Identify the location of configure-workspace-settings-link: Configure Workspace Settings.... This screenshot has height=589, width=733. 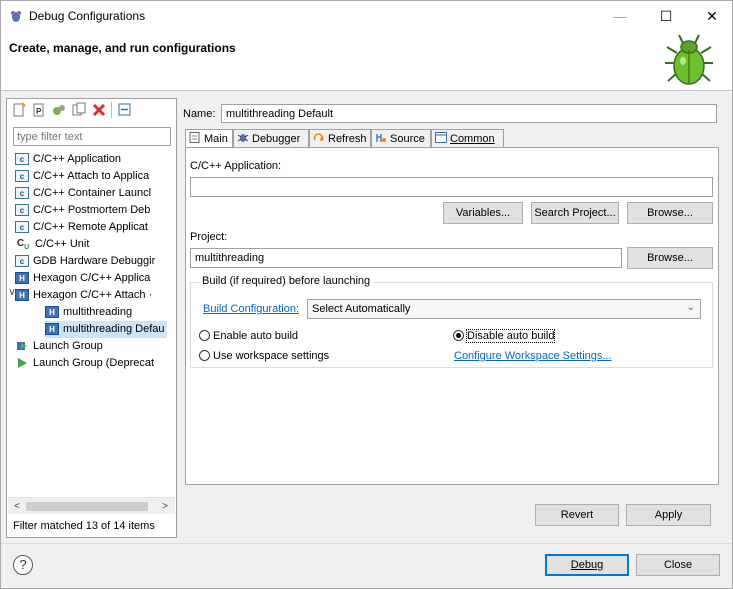
(533, 356).